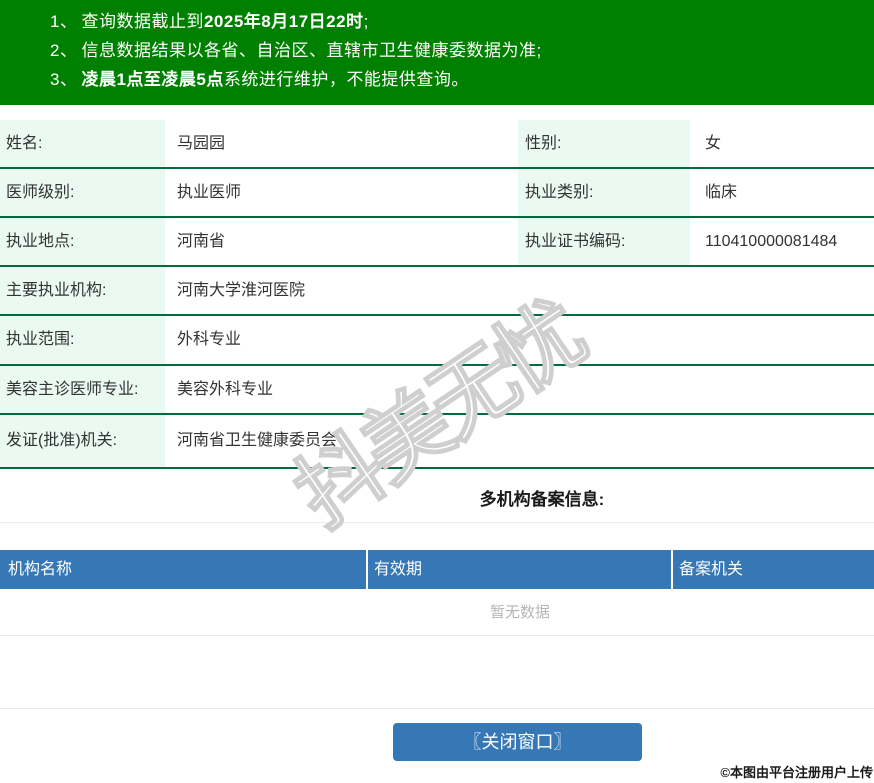 The height and width of the screenshot is (783, 874). What do you see at coordinates (796, 772) in the screenshot?
I see `copyright-watermark: ©本图由平台注册用户上传` at bounding box center [796, 772].